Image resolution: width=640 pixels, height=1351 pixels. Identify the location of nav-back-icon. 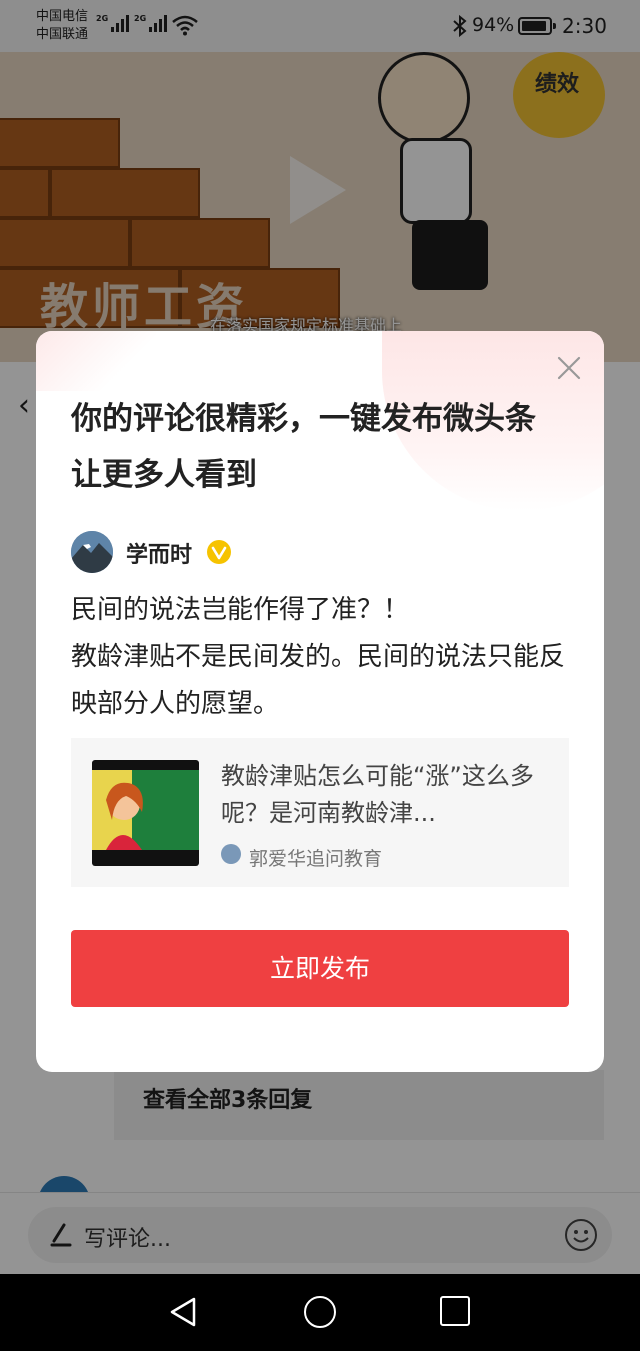
(183, 1312).